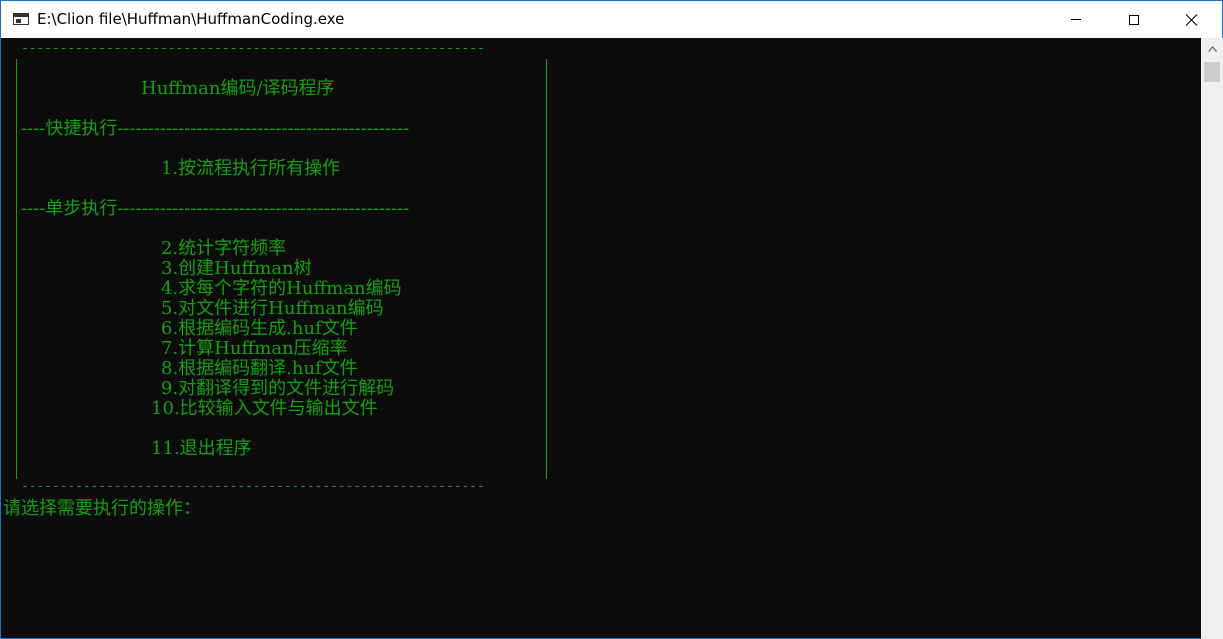 The image size is (1223, 639). What do you see at coordinates (1212, 338) in the screenshot?
I see `vertical-scrollbar` at bounding box center [1212, 338].